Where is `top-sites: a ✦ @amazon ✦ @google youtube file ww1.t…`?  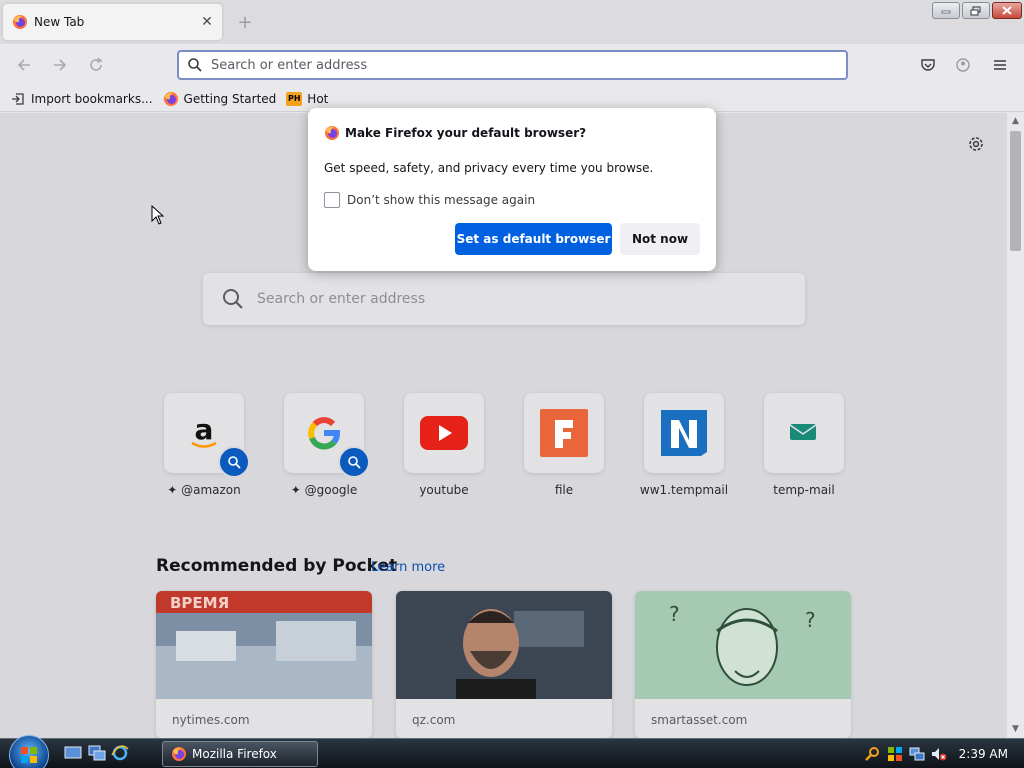
top-sites: a ✦ @amazon ✦ @google youtube file ww1.t… is located at coordinates (504, 448).